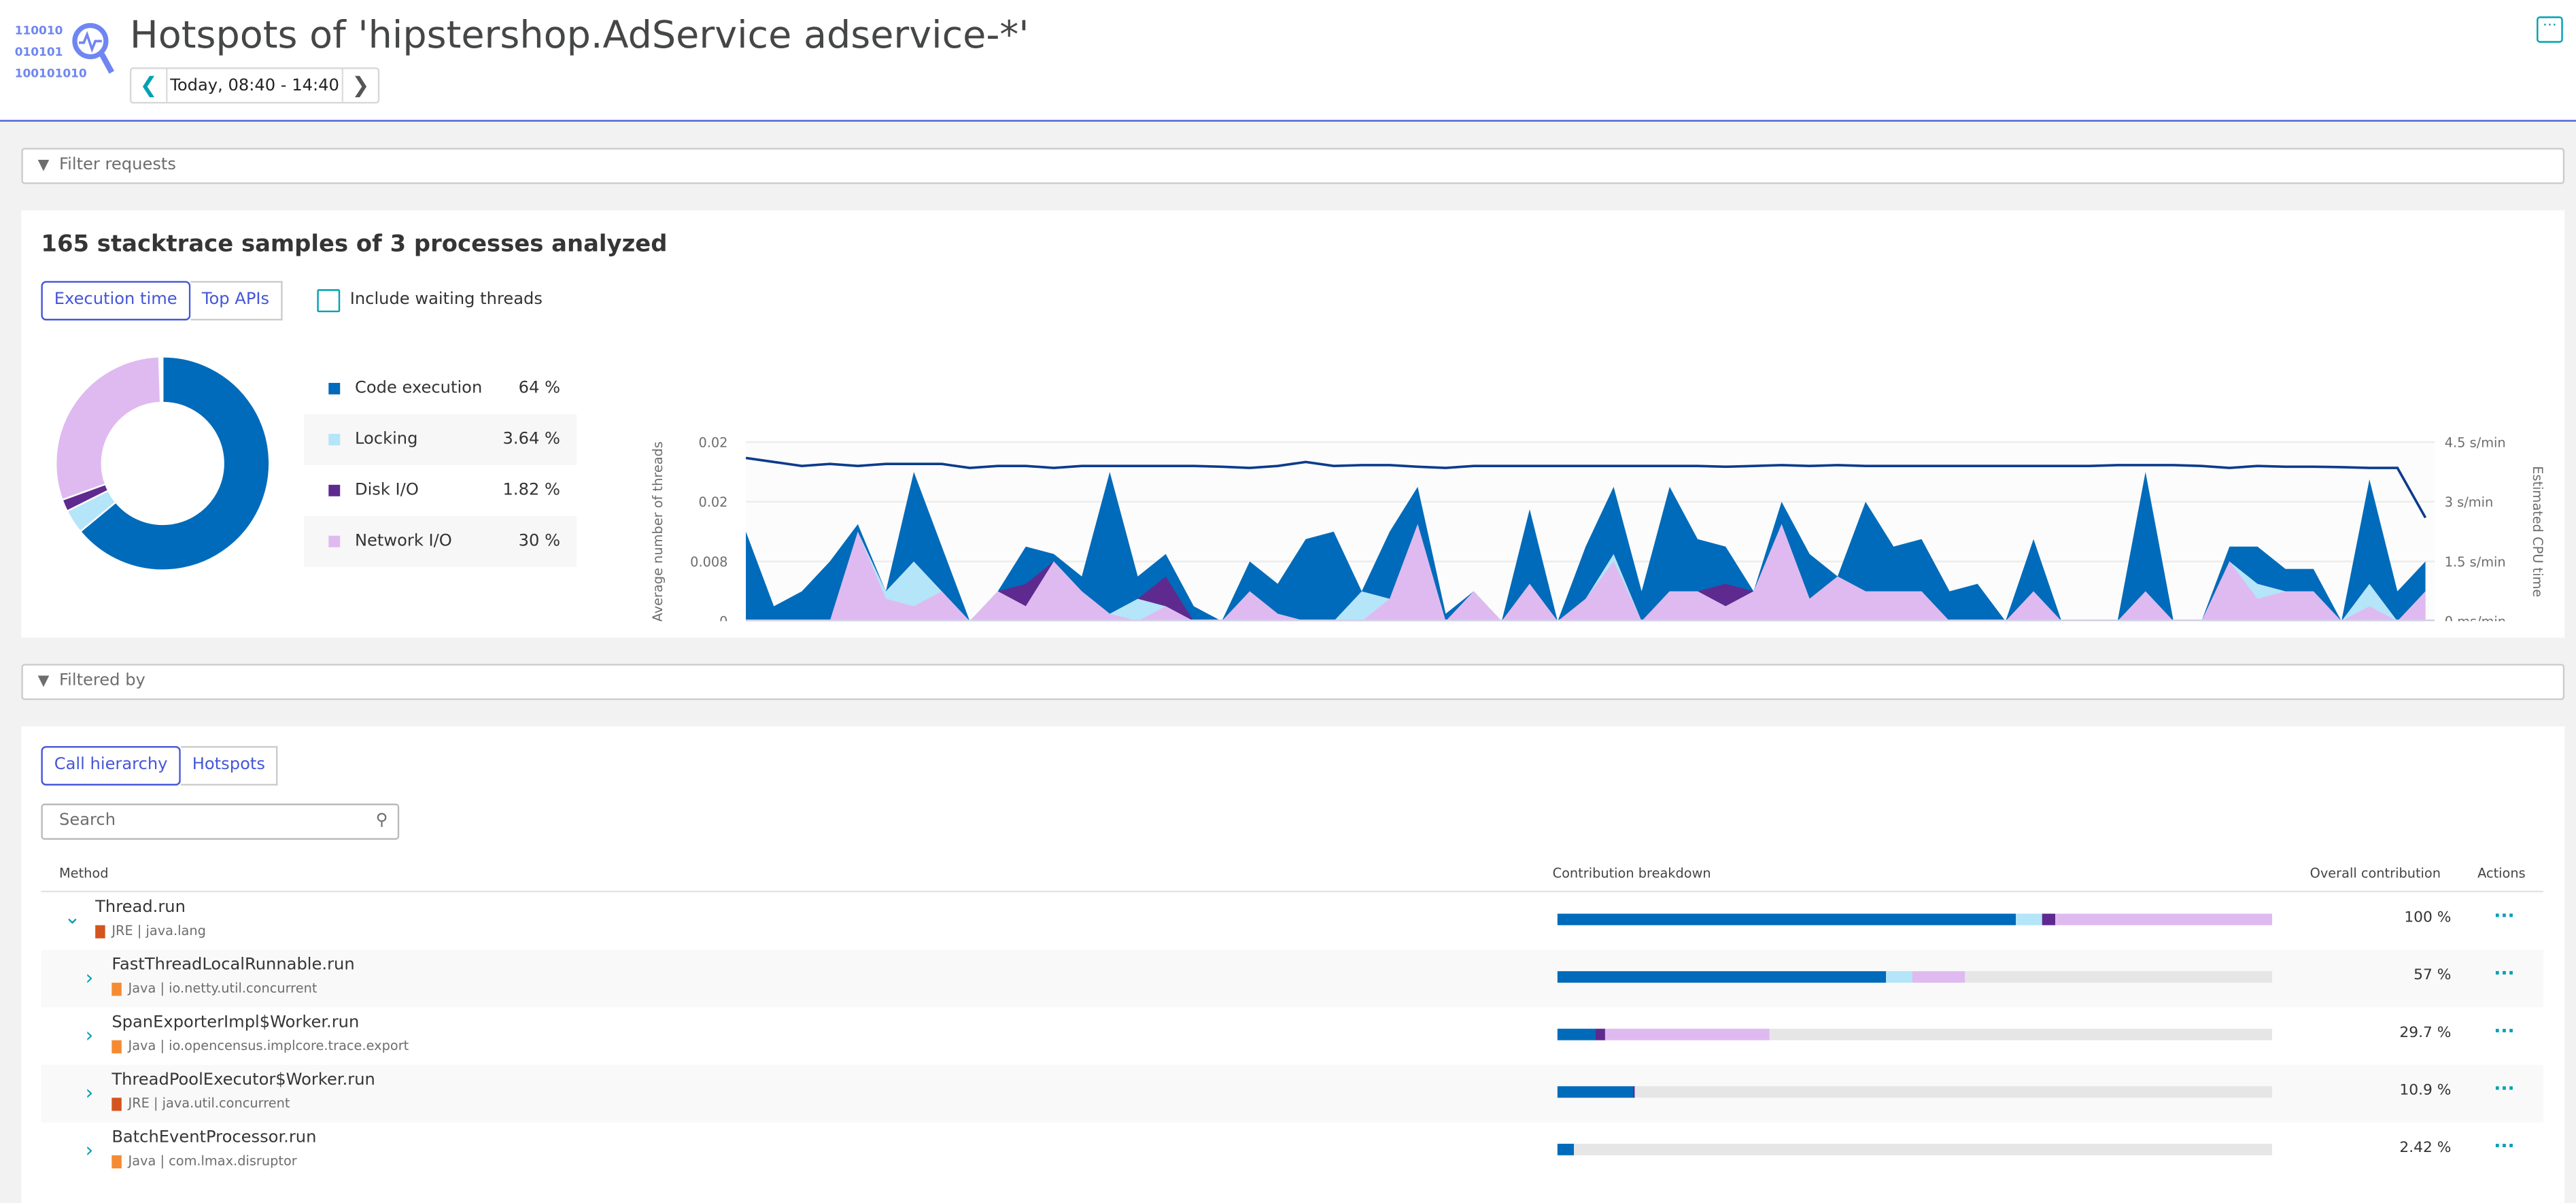  I want to click on legend-label: Network I/O, so click(403, 541).